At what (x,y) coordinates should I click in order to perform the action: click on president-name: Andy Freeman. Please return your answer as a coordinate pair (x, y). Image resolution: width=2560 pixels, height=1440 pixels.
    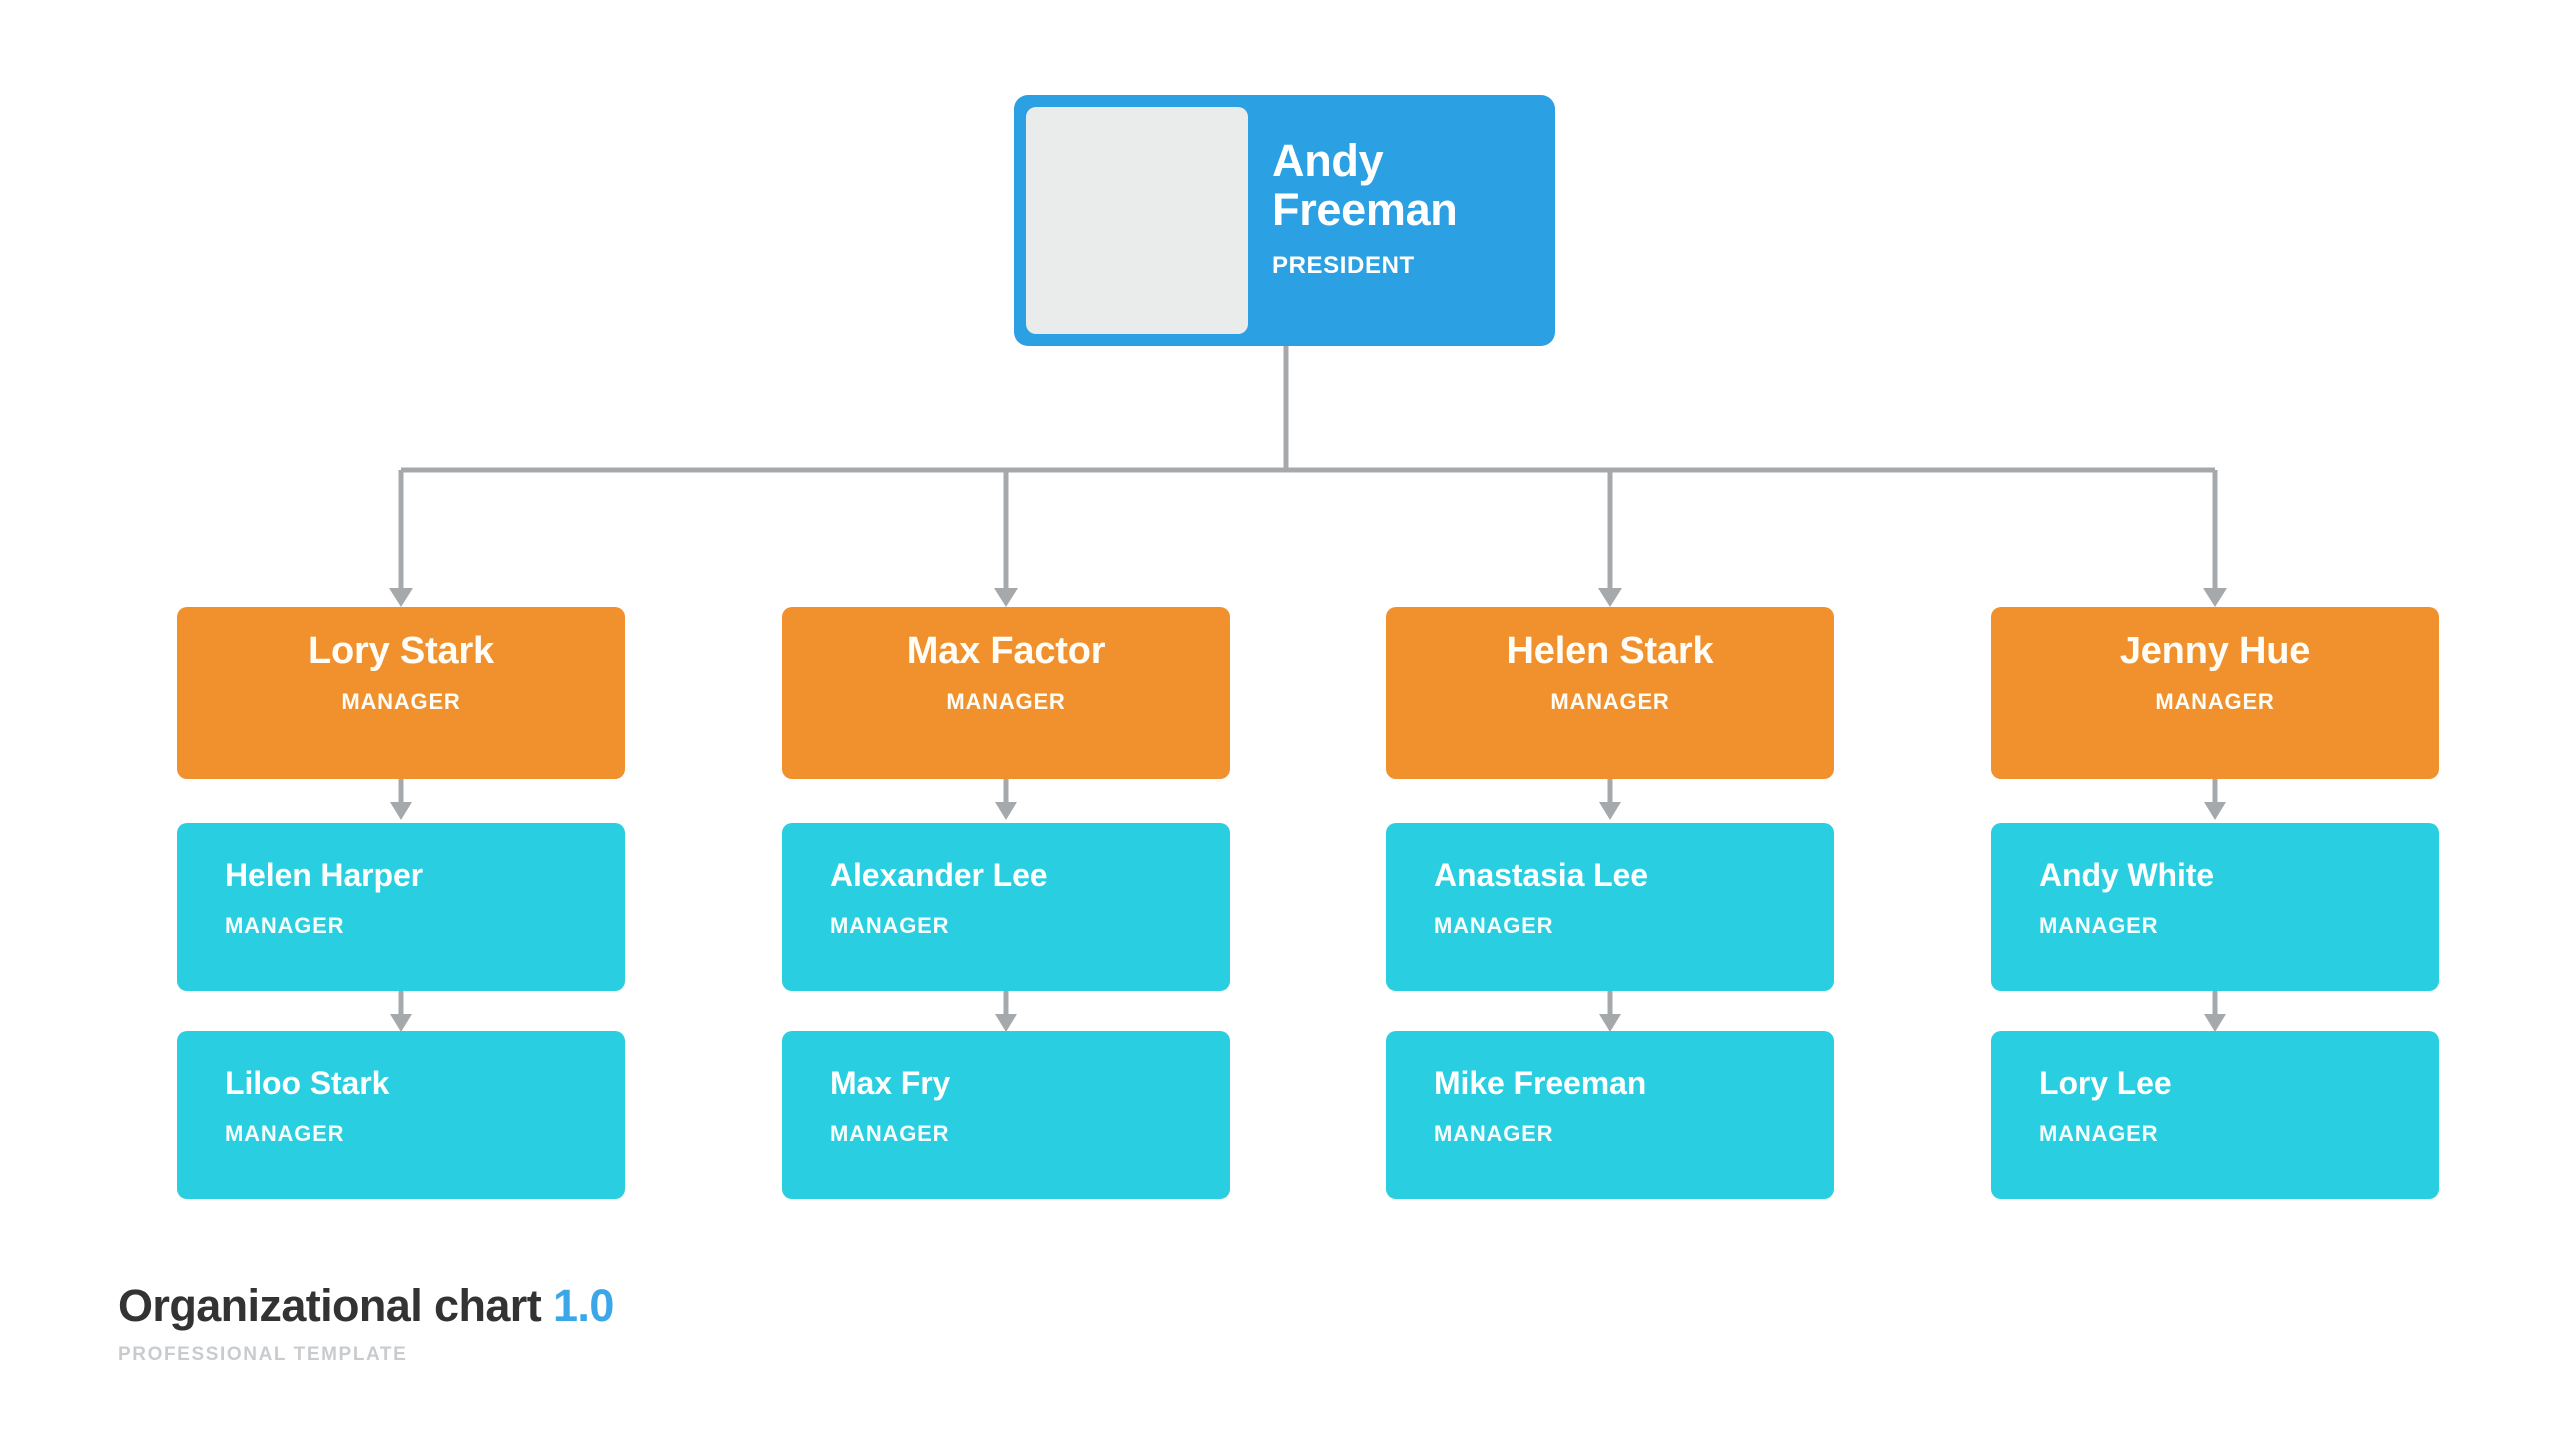
    Looking at the image, I should click on (1397, 185).